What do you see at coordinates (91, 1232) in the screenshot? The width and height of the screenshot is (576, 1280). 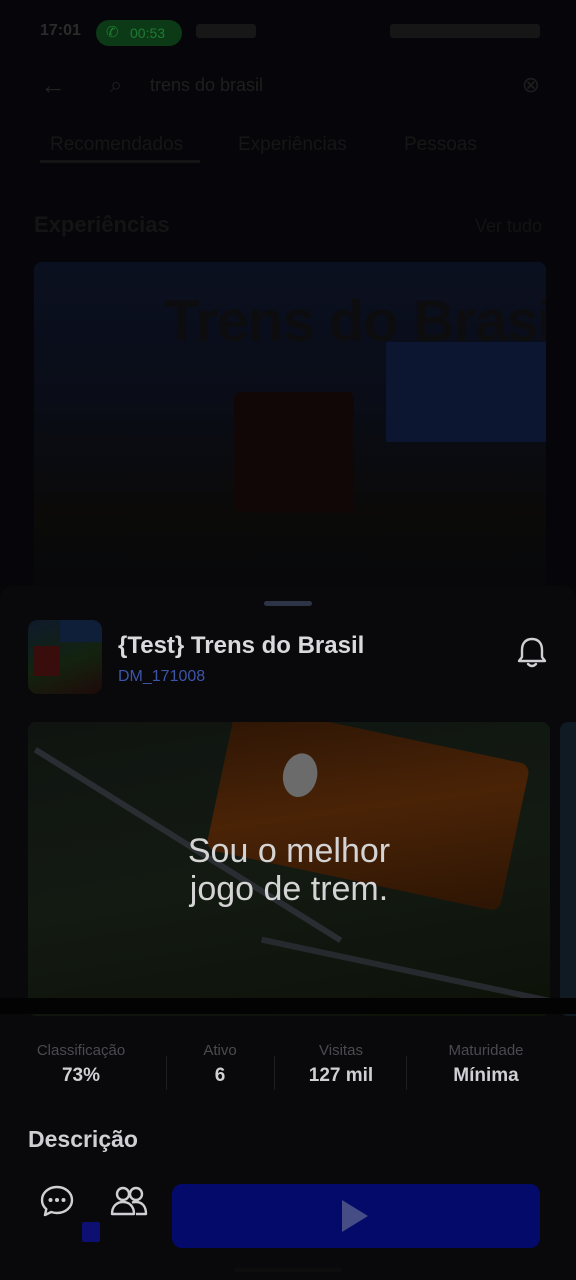 I see `unread-badge` at bounding box center [91, 1232].